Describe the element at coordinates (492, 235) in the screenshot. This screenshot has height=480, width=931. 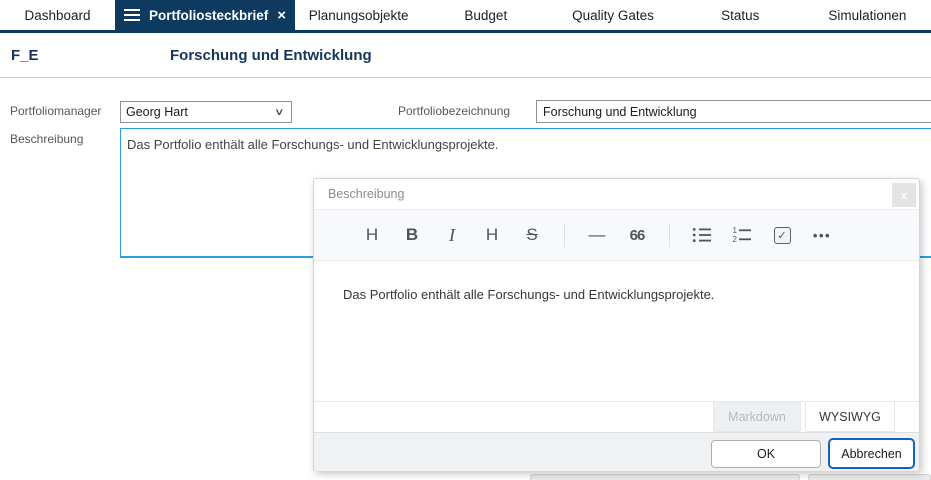
I see `heading-alt-icon: H` at that location.